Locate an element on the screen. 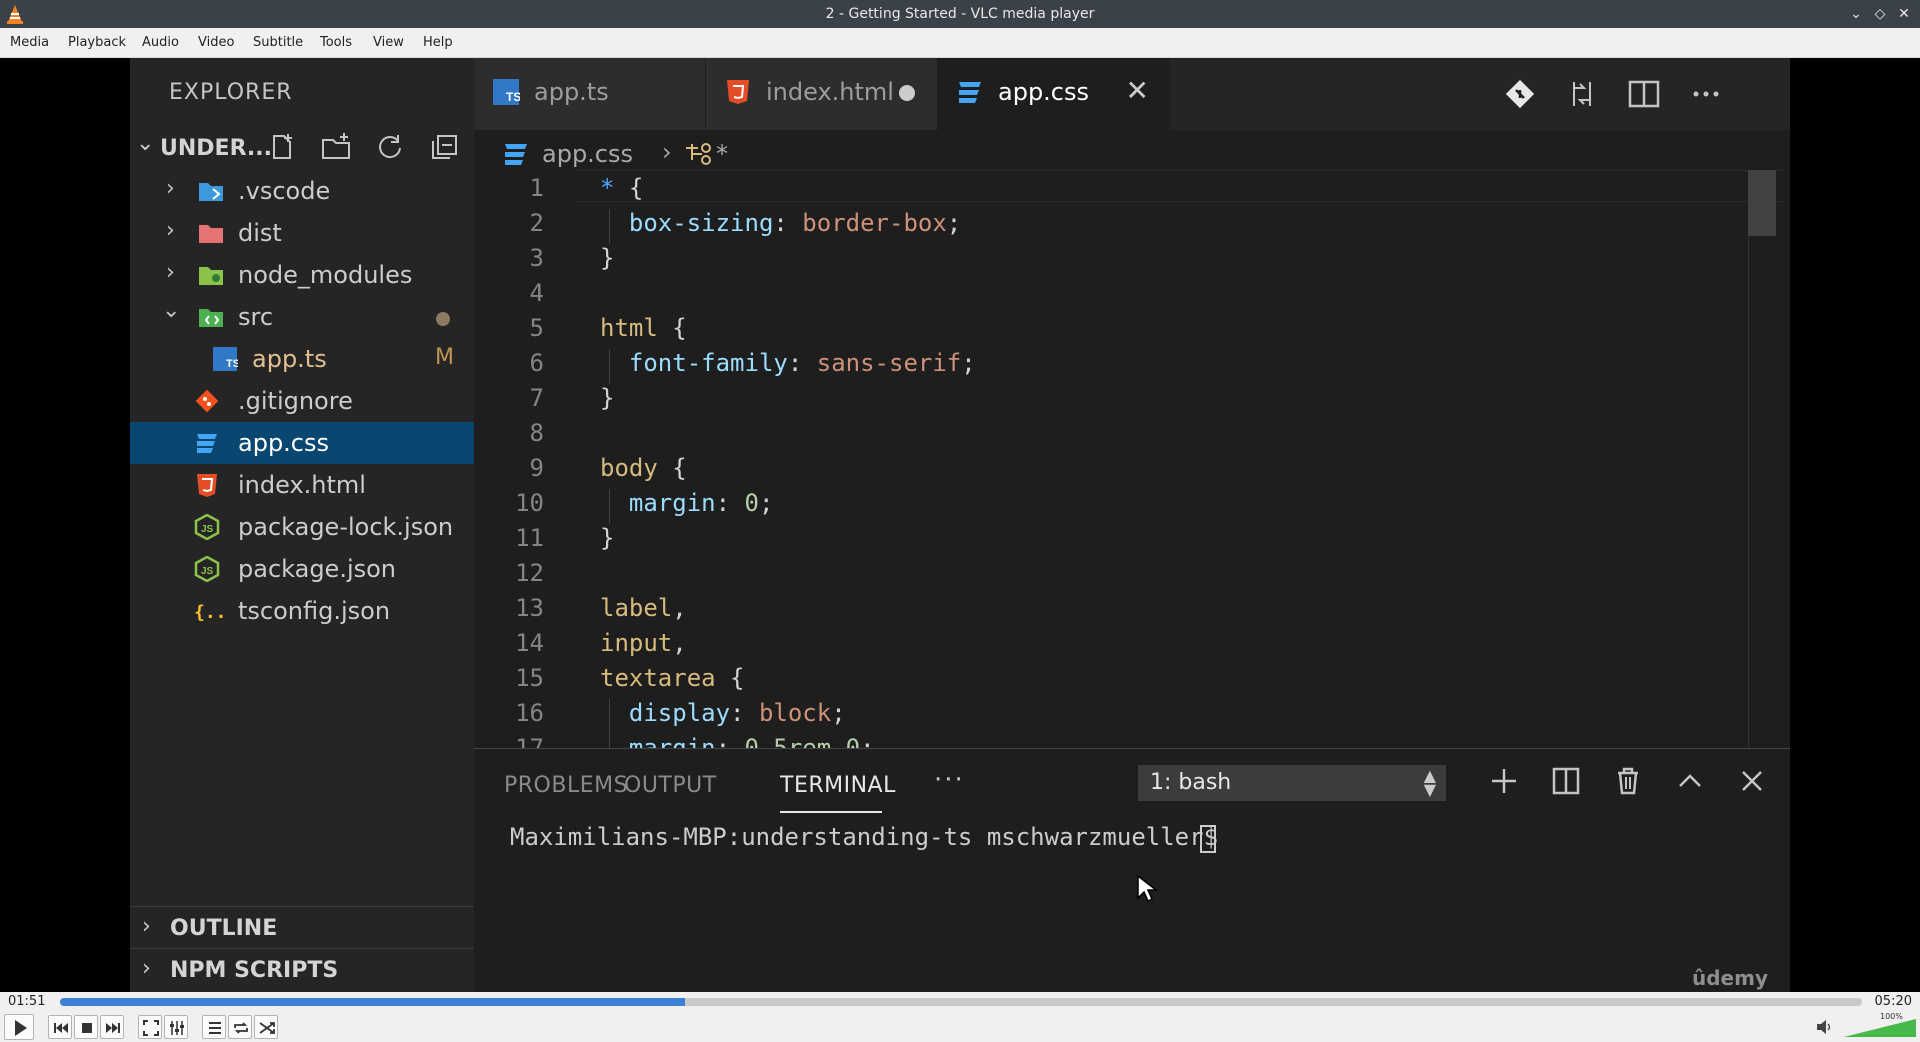 Image resolution: width=1920 pixels, height=1042 pixels. tree-item-package-lock: JS package-lock.json is located at coordinates (302, 527).